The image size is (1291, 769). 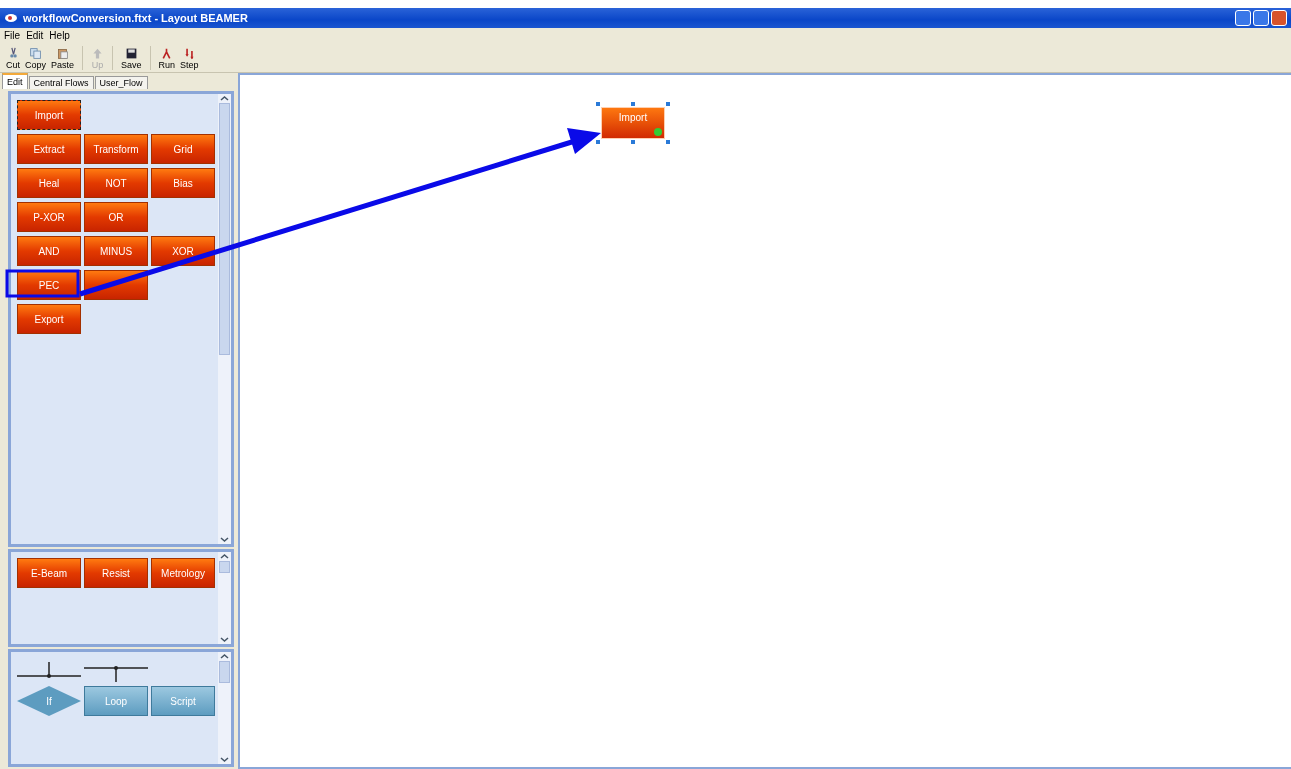 I want to click on palette-button: Resist, so click(x=116, y=573).